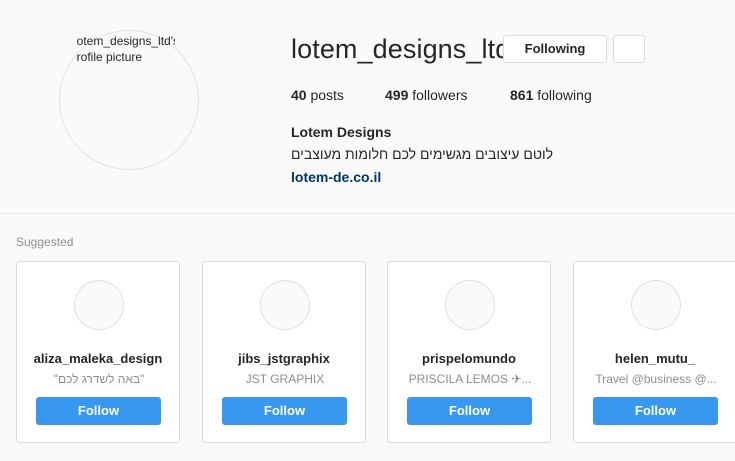 Image resolution: width=735 pixels, height=461 pixels. What do you see at coordinates (522, 95) in the screenshot?
I see `following-count: 861` at bounding box center [522, 95].